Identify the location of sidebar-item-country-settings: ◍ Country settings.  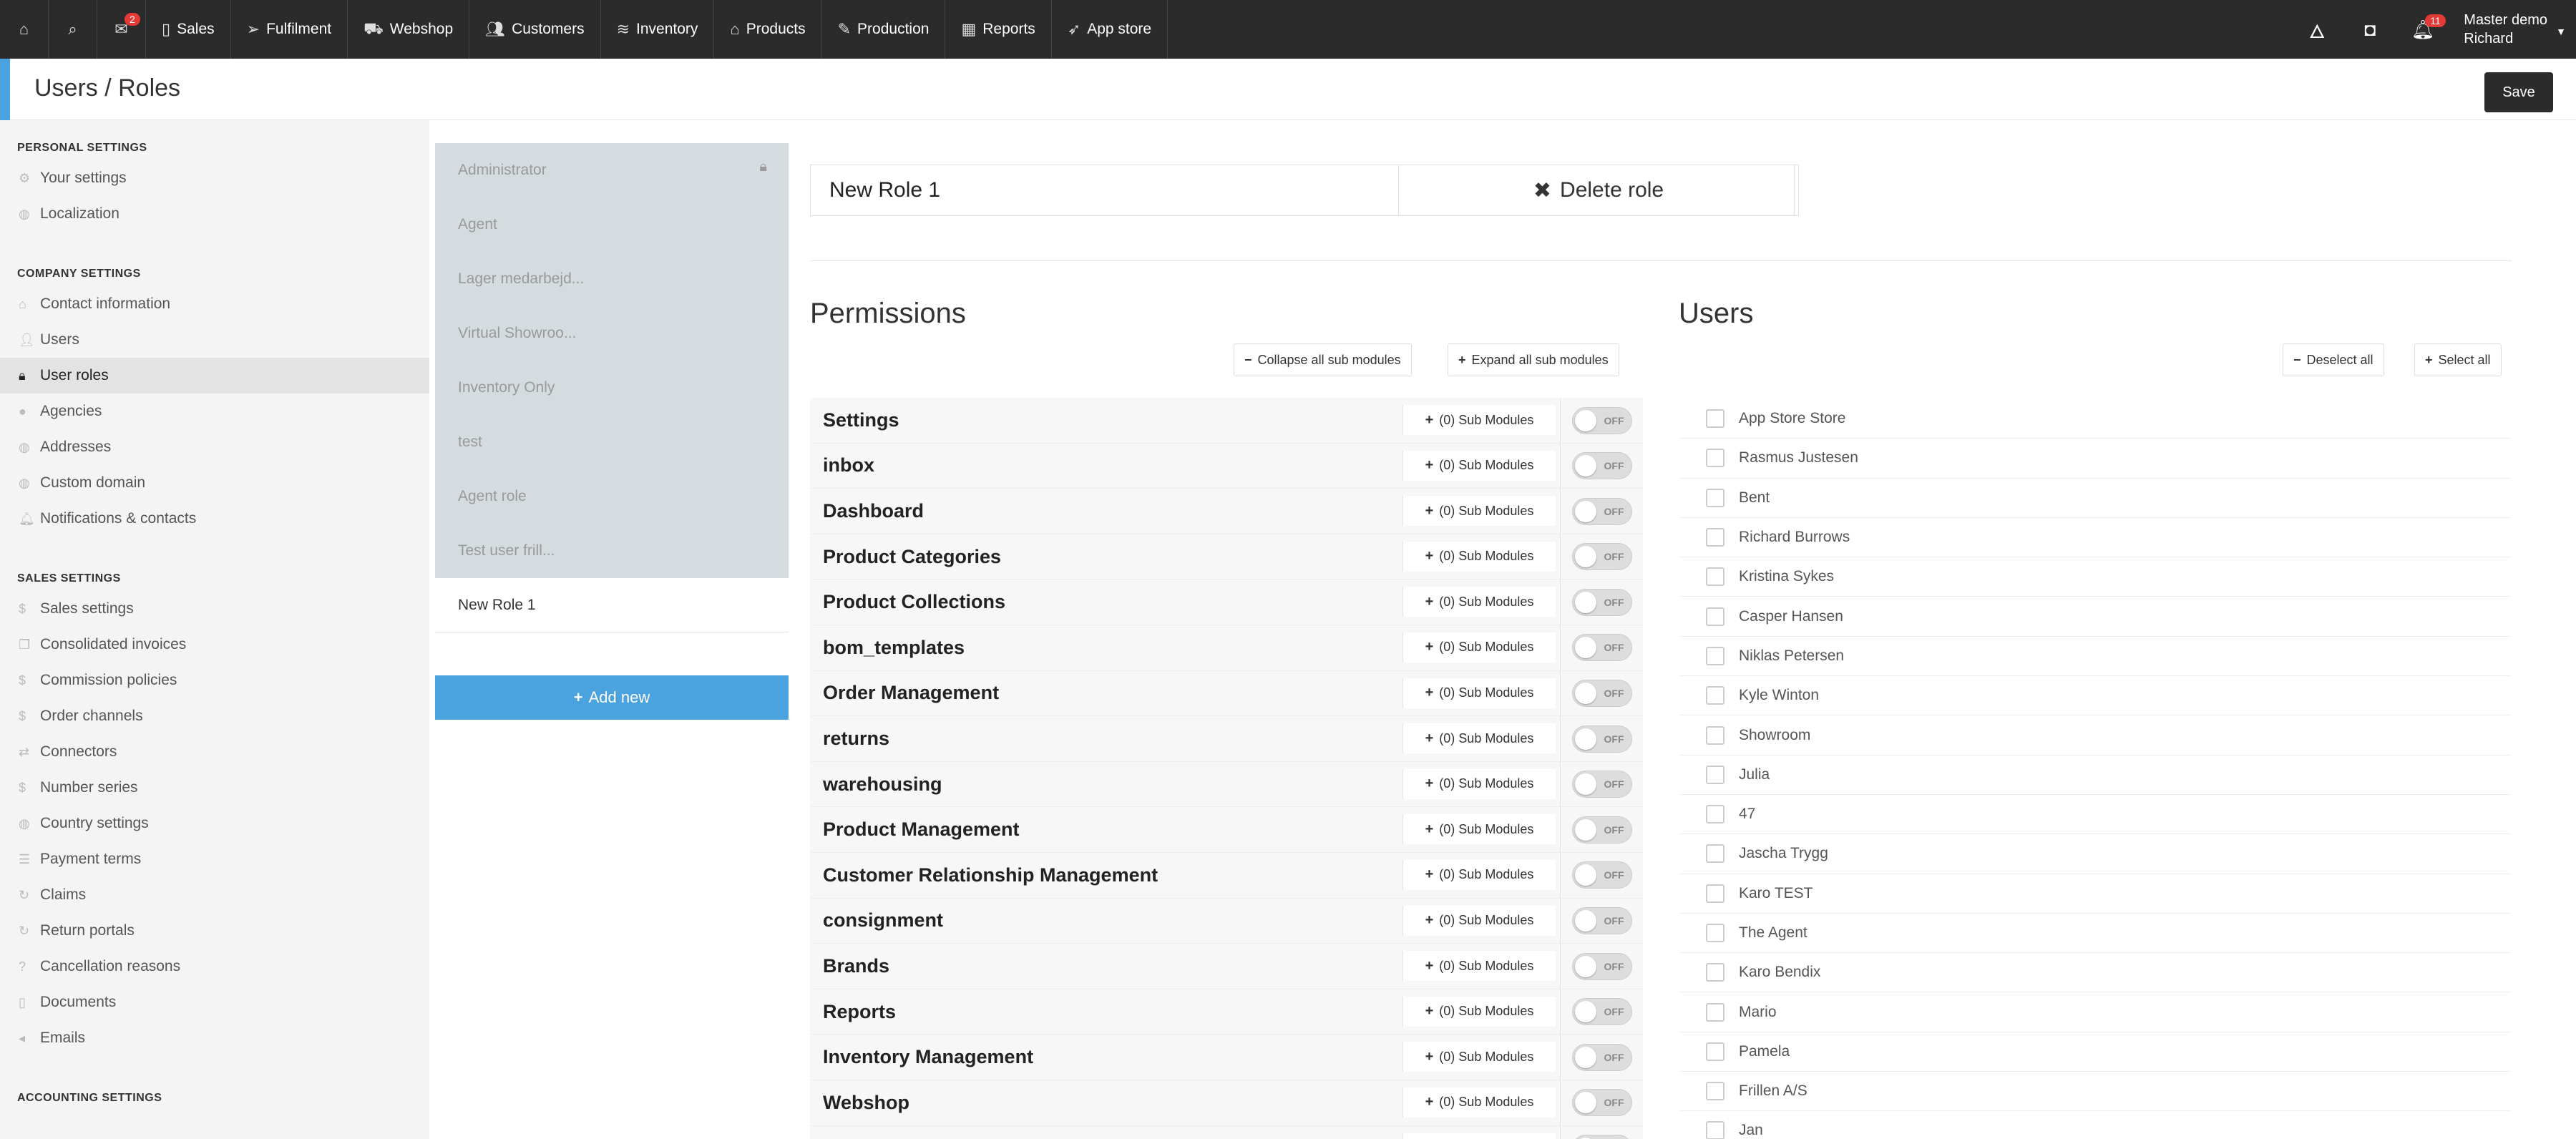
(214, 823).